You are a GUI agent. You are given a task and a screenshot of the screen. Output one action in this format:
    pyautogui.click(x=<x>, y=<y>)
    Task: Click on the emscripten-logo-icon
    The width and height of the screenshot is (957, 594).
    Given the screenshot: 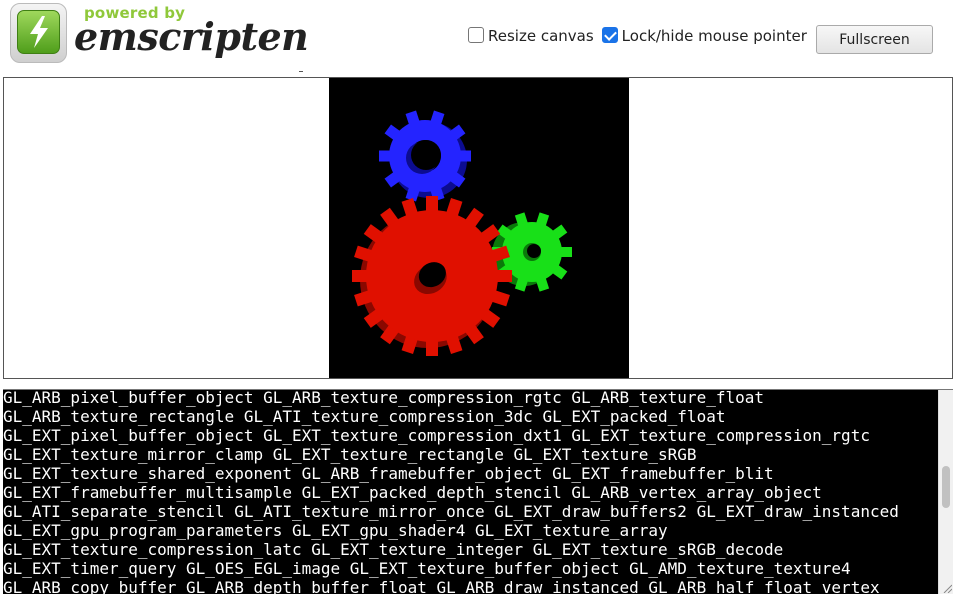 What is the action you would take?
    pyautogui.click(x=38, y=33)
    